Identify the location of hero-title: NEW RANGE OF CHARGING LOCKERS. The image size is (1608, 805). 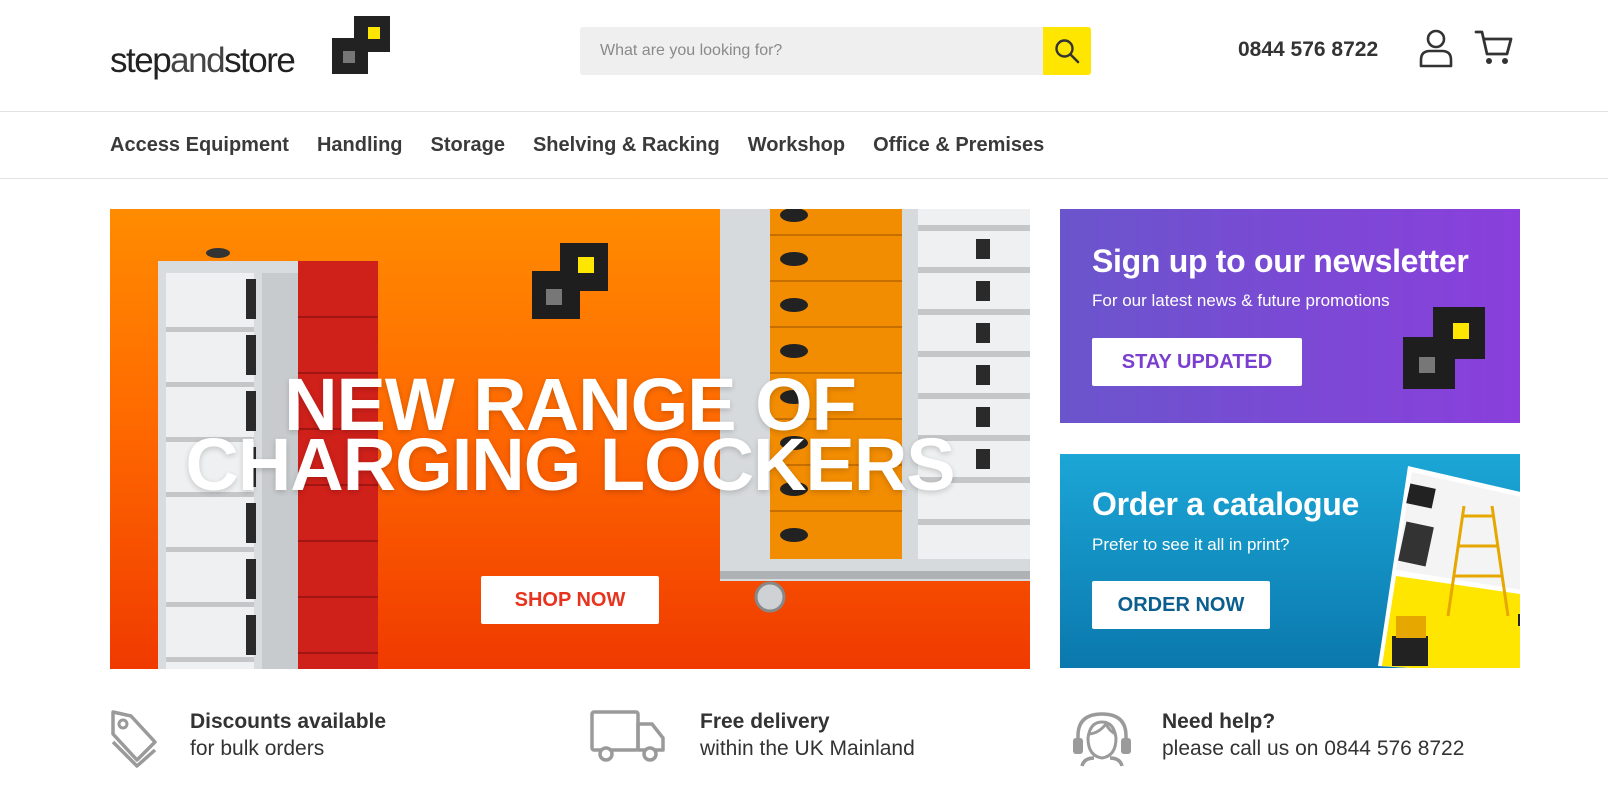
(570, 437).